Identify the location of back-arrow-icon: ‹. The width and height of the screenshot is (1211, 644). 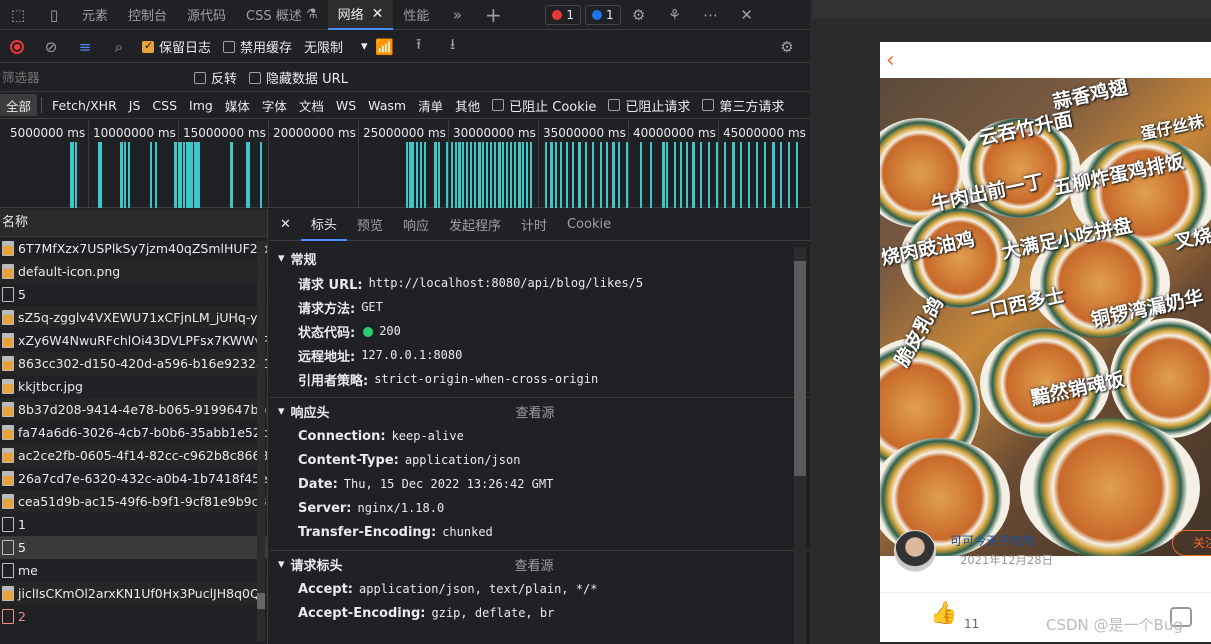
(890, 60).